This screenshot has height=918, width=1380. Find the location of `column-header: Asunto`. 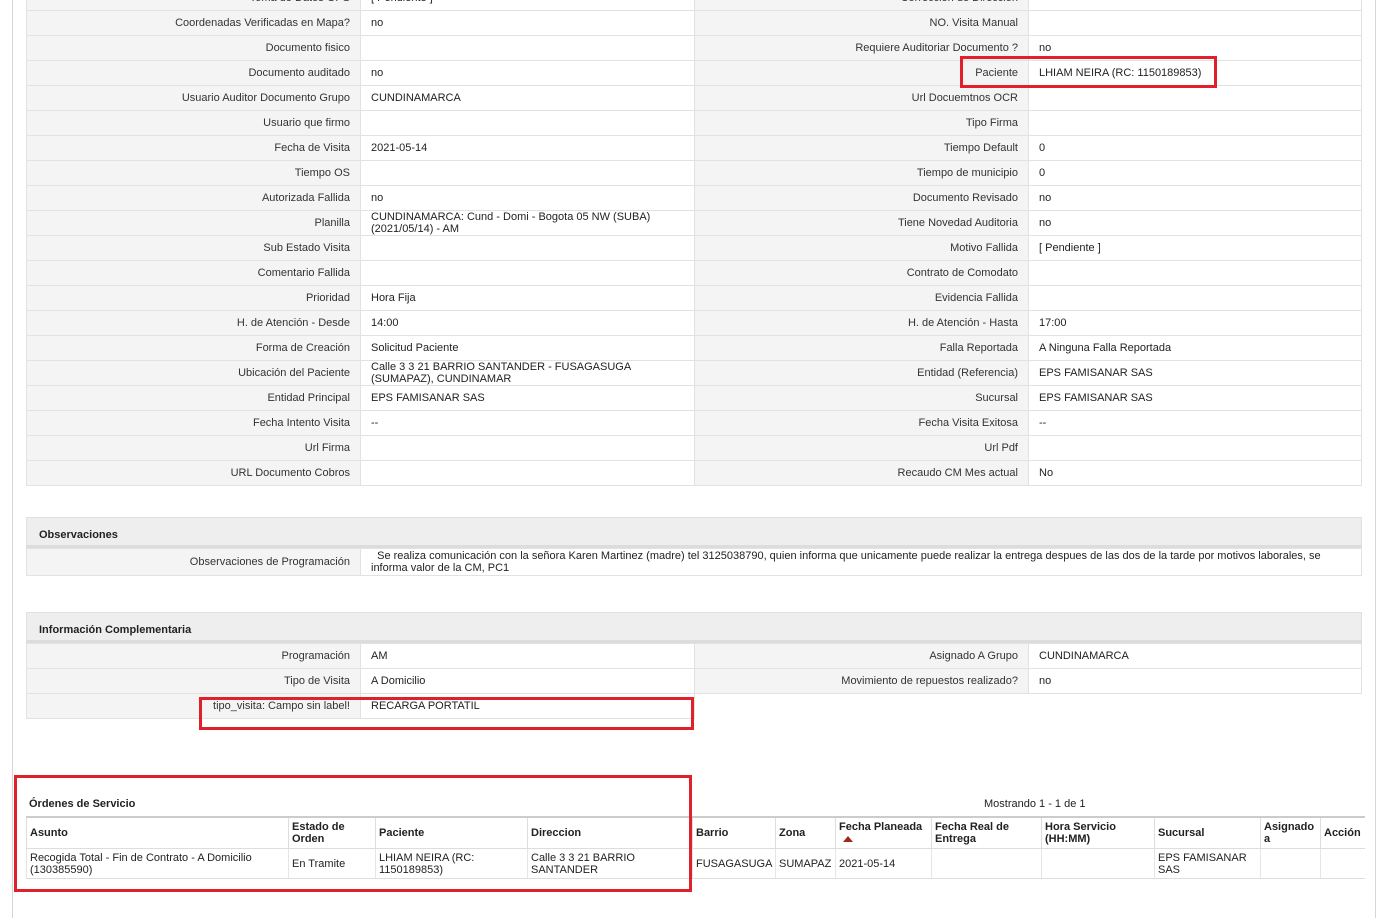

column-header: Asunto is located at coordinates (157, 832).